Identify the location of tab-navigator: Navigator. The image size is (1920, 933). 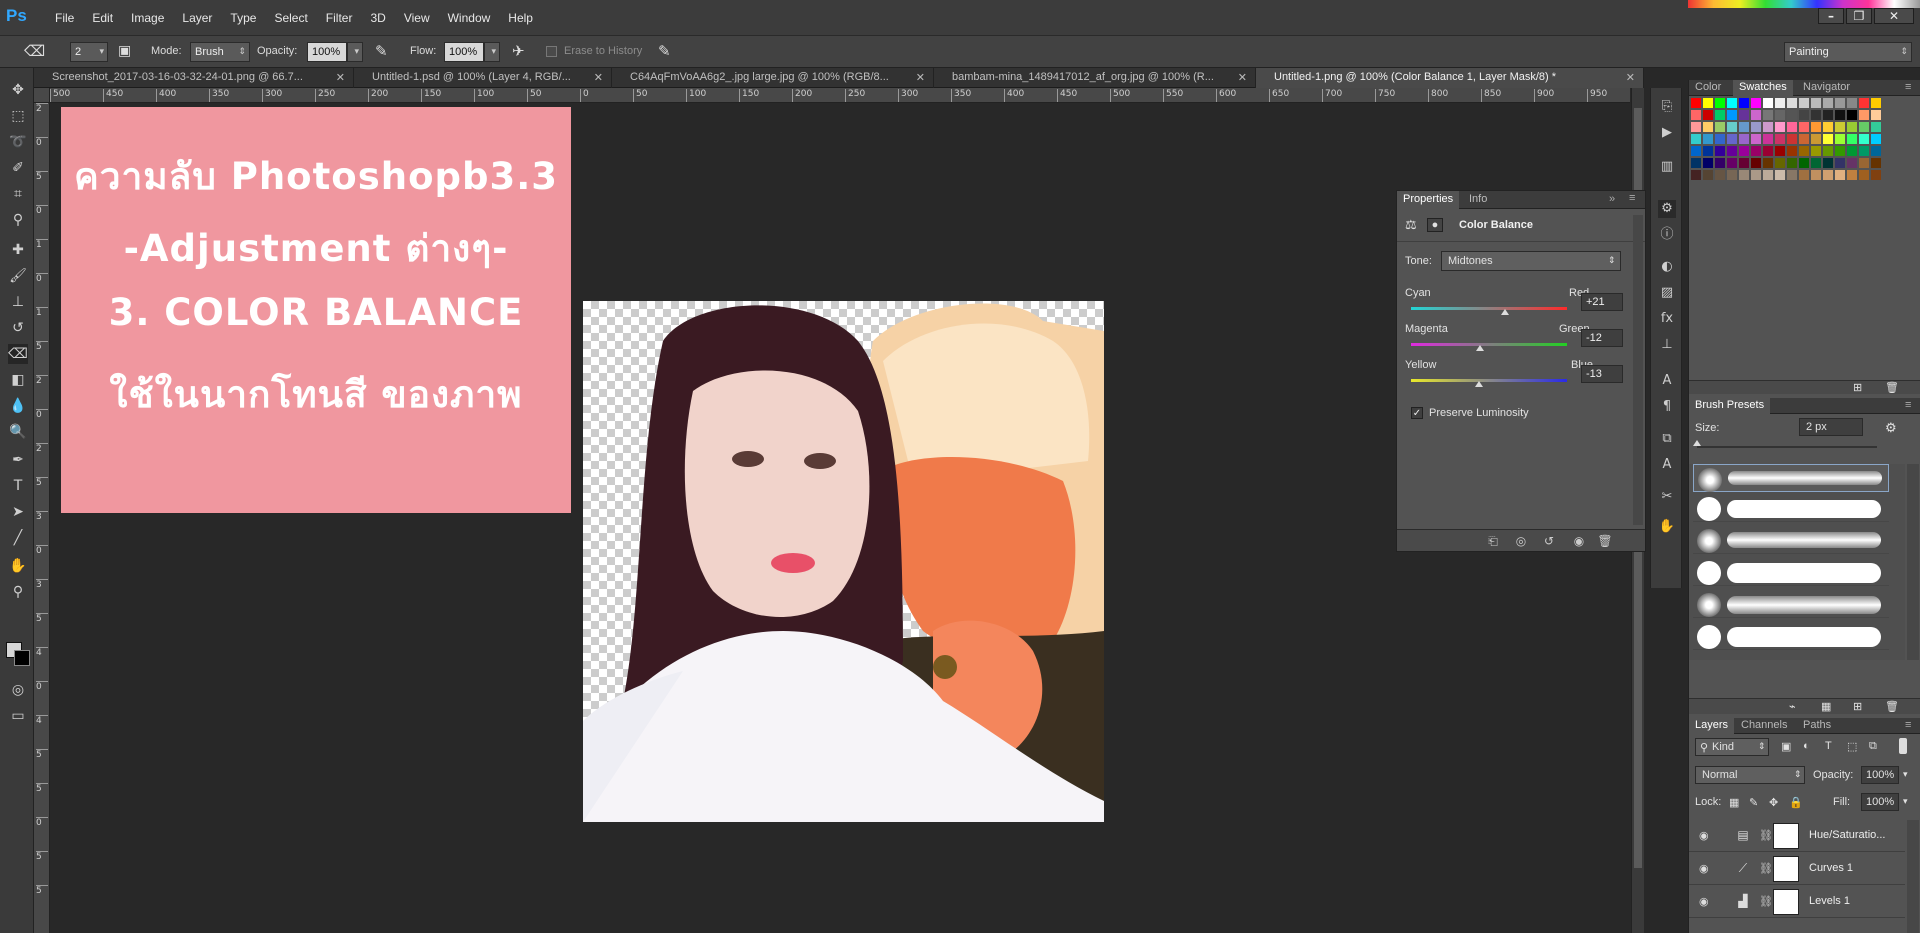
(1826, 88).